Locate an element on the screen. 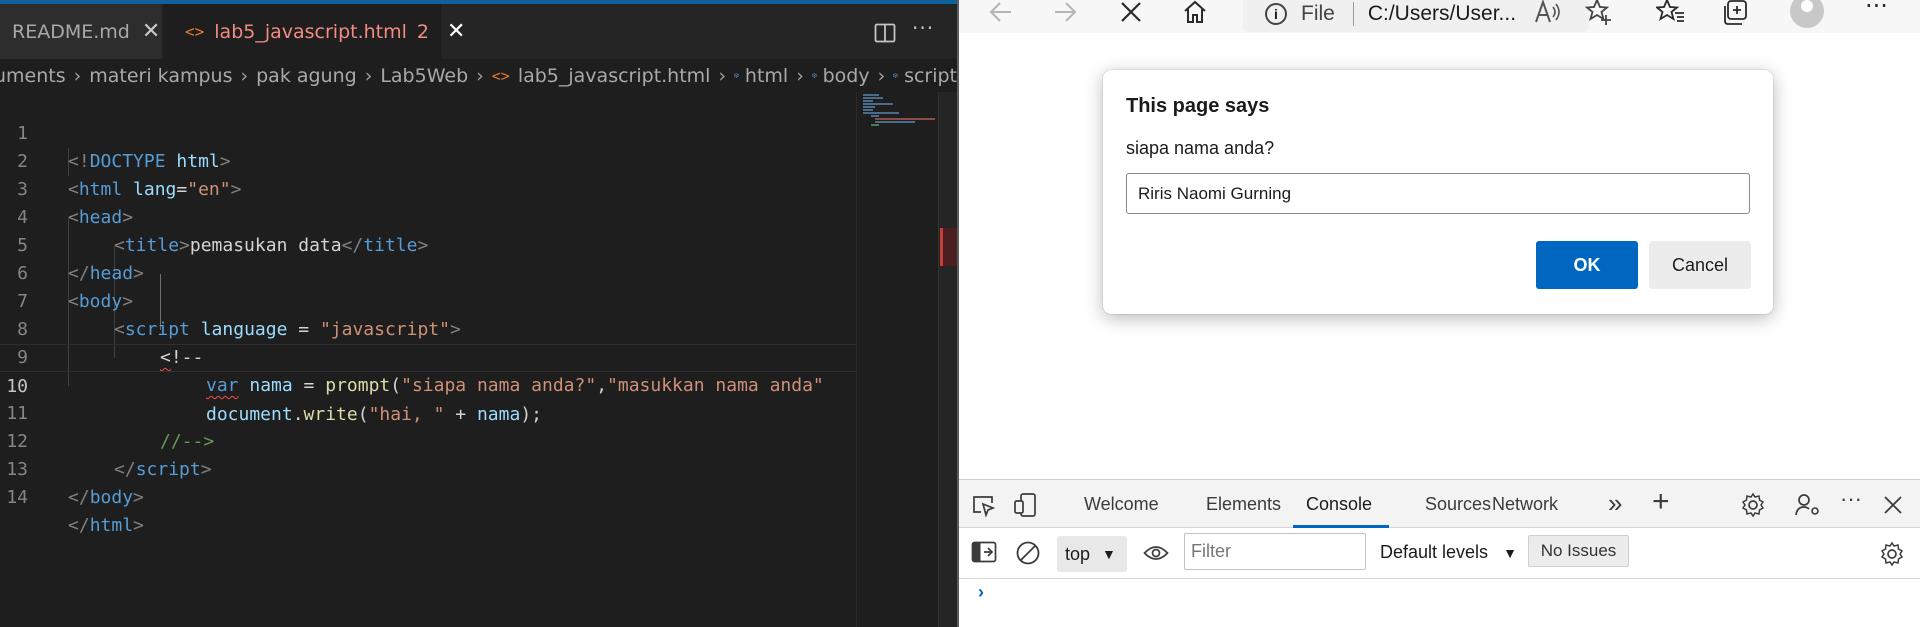 This screenshot has width=1920, height=627. code-line: 7 <script language = "javascript"> is located at coordinates (428, 300).